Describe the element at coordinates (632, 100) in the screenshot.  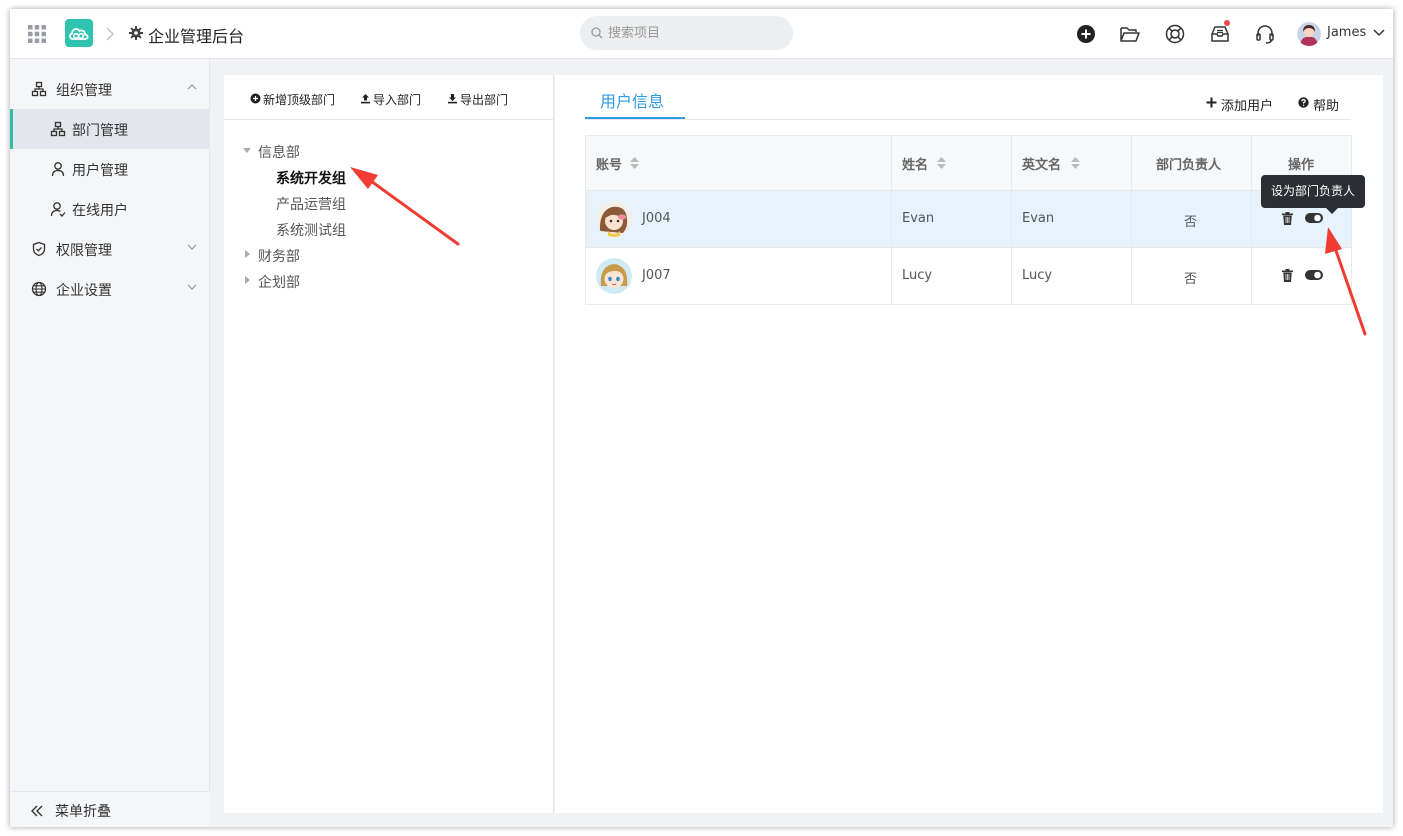
I see `tab-user-info: 用户信息` at that location.